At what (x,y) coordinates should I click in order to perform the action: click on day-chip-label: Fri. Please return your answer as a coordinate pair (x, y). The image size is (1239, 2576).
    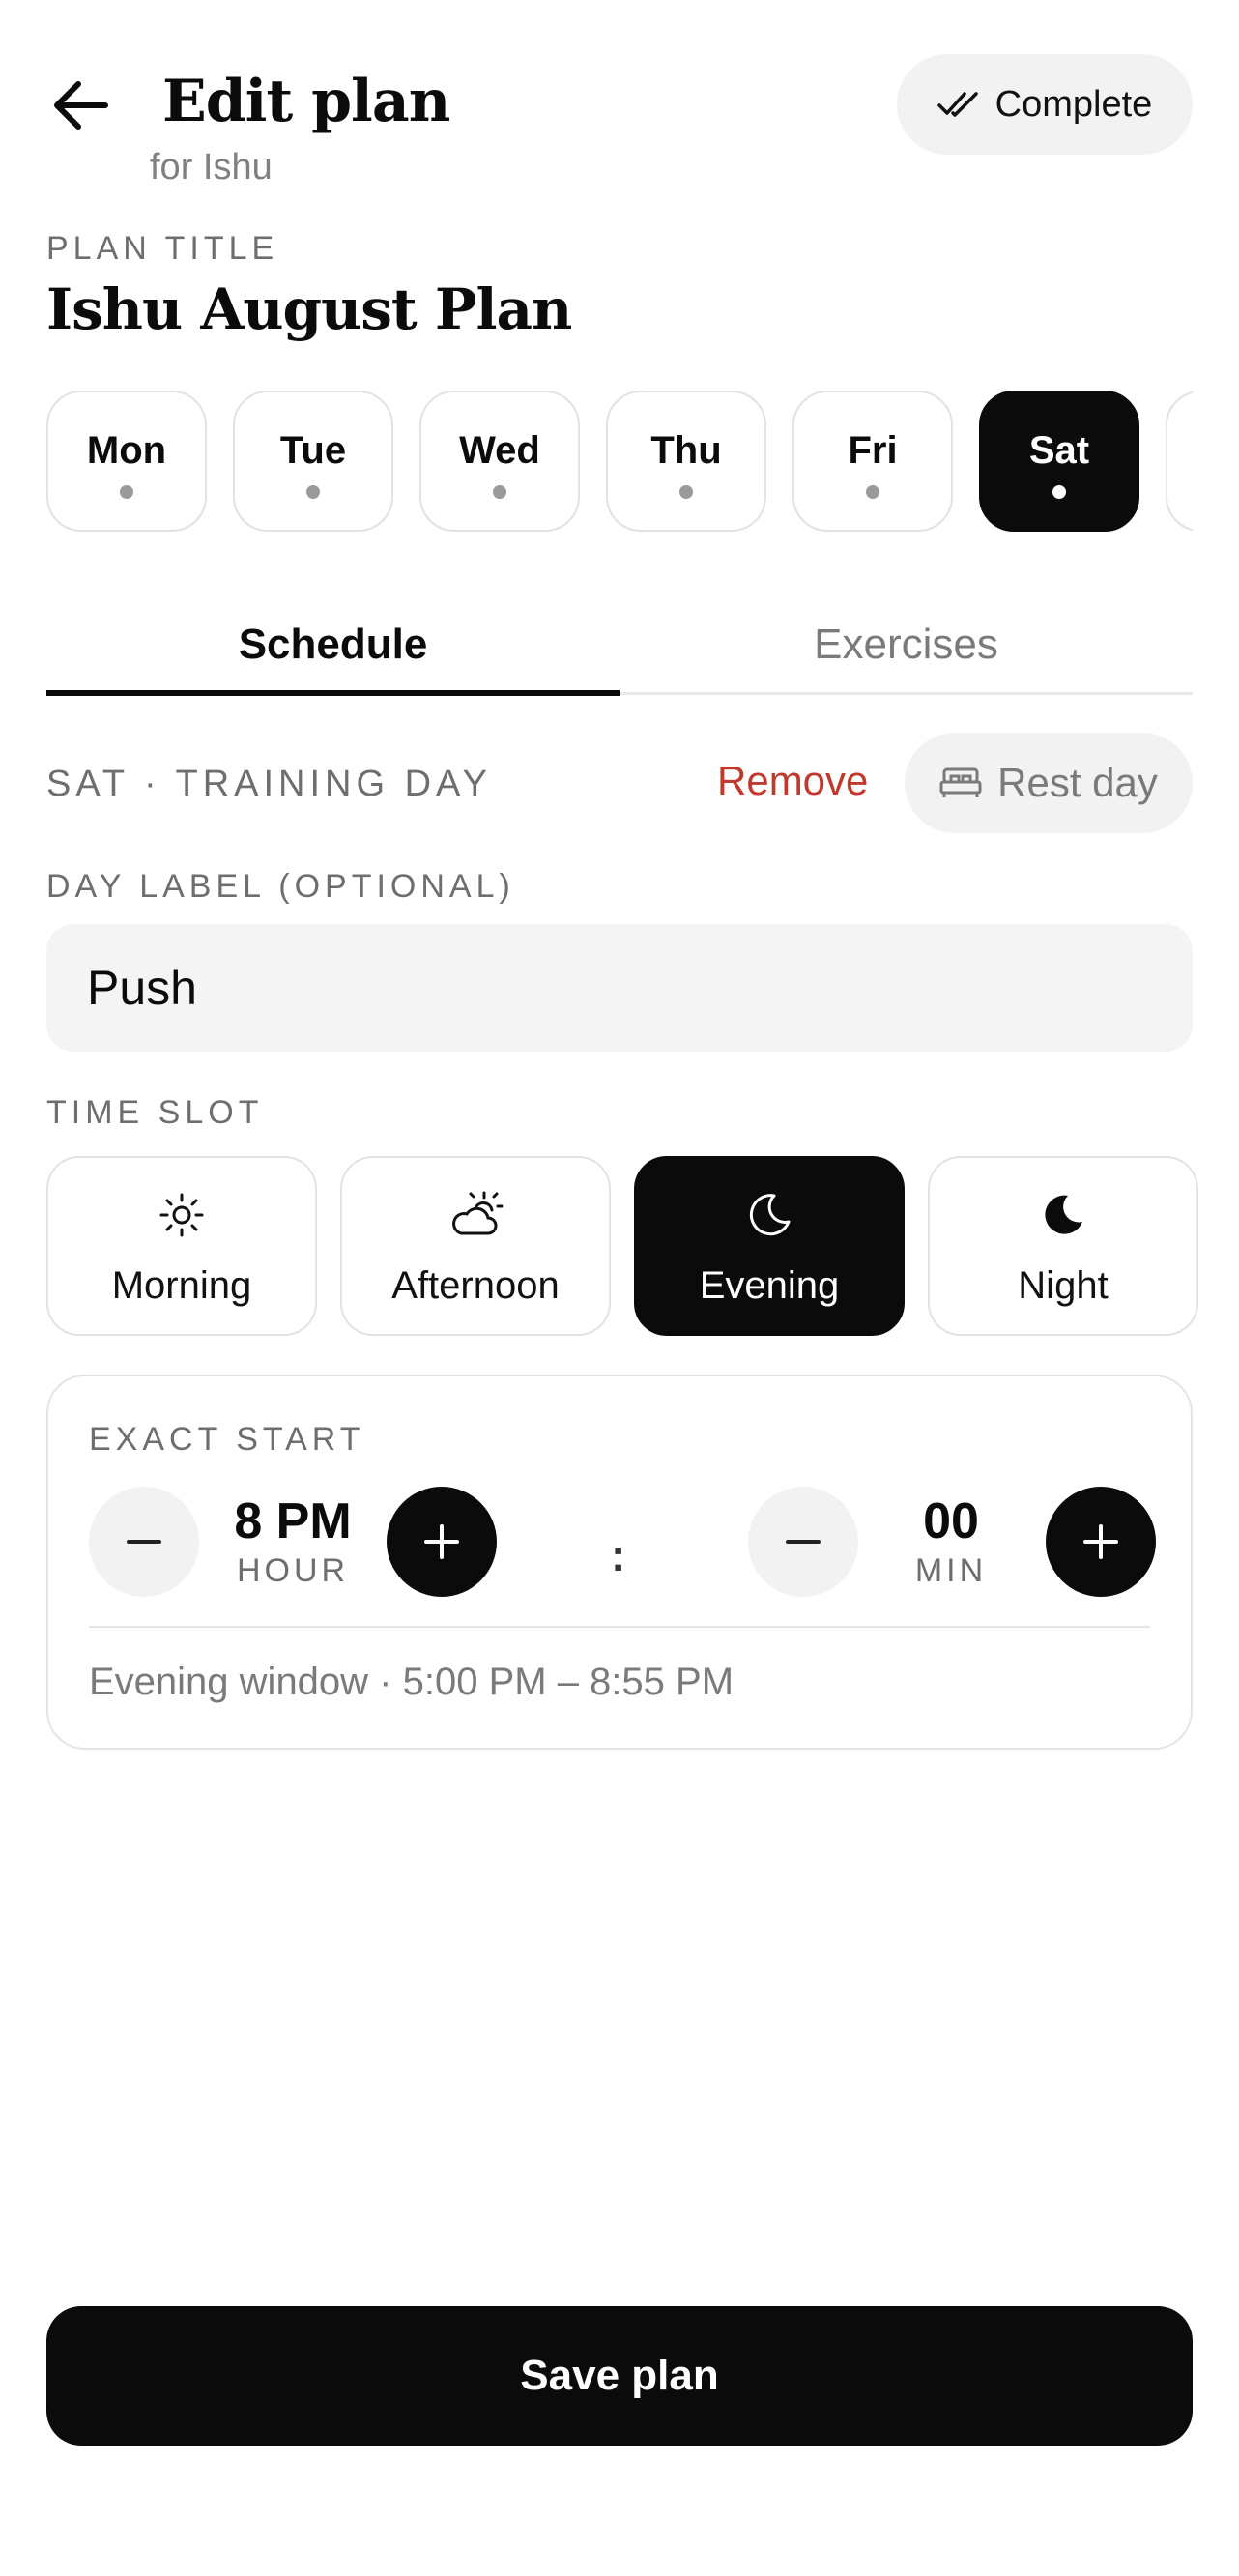
    Looking at the image, I should click on (873, 450).